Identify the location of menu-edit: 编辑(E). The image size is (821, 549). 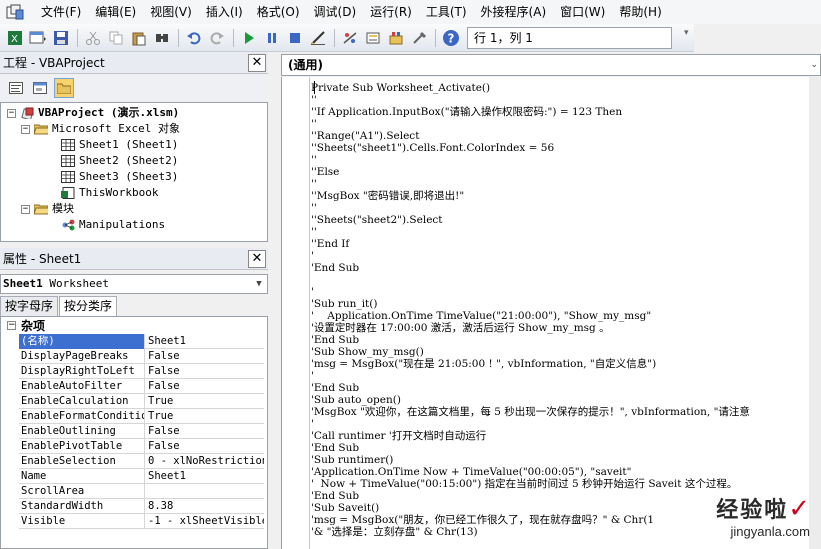
(115, 12).